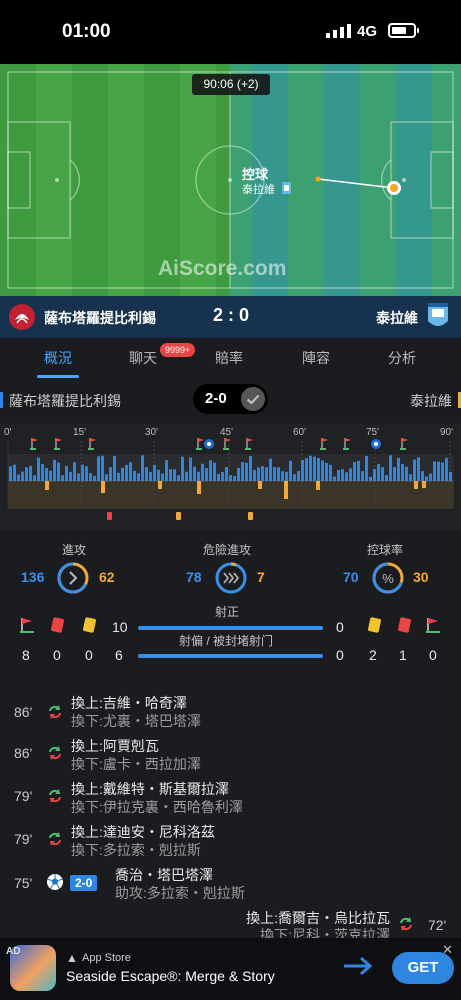  I want to click on ad-title: Seaside Escape®: Merge & Story, so click(170, 976).